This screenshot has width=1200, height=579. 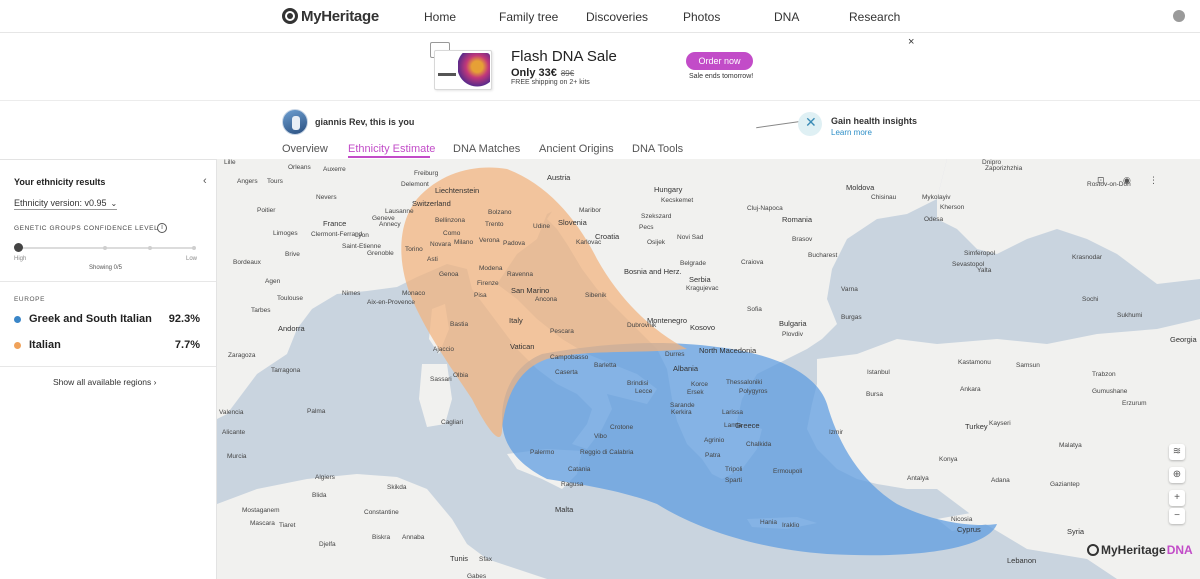 What do you see at coordinates (911, 42) in the screenshot?
I see `close-icon: ×` at bounding box center [911, 42].